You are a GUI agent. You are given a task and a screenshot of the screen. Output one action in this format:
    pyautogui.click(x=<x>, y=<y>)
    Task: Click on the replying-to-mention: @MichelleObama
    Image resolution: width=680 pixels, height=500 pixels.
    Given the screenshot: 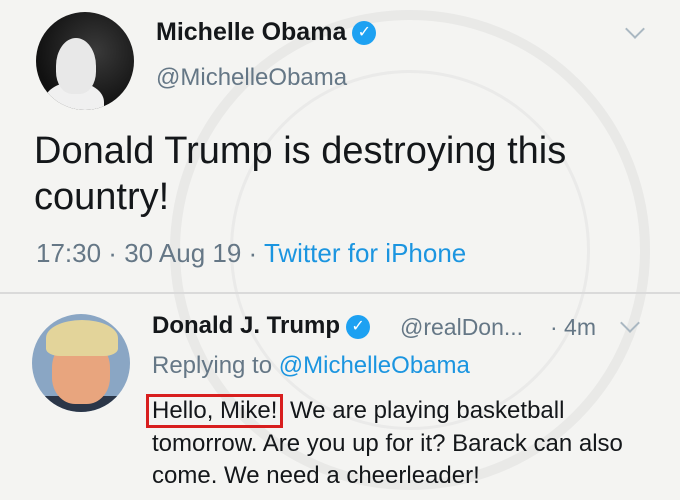 What is the action you would take?
    pyautogui.click(x=374, y=365)
    